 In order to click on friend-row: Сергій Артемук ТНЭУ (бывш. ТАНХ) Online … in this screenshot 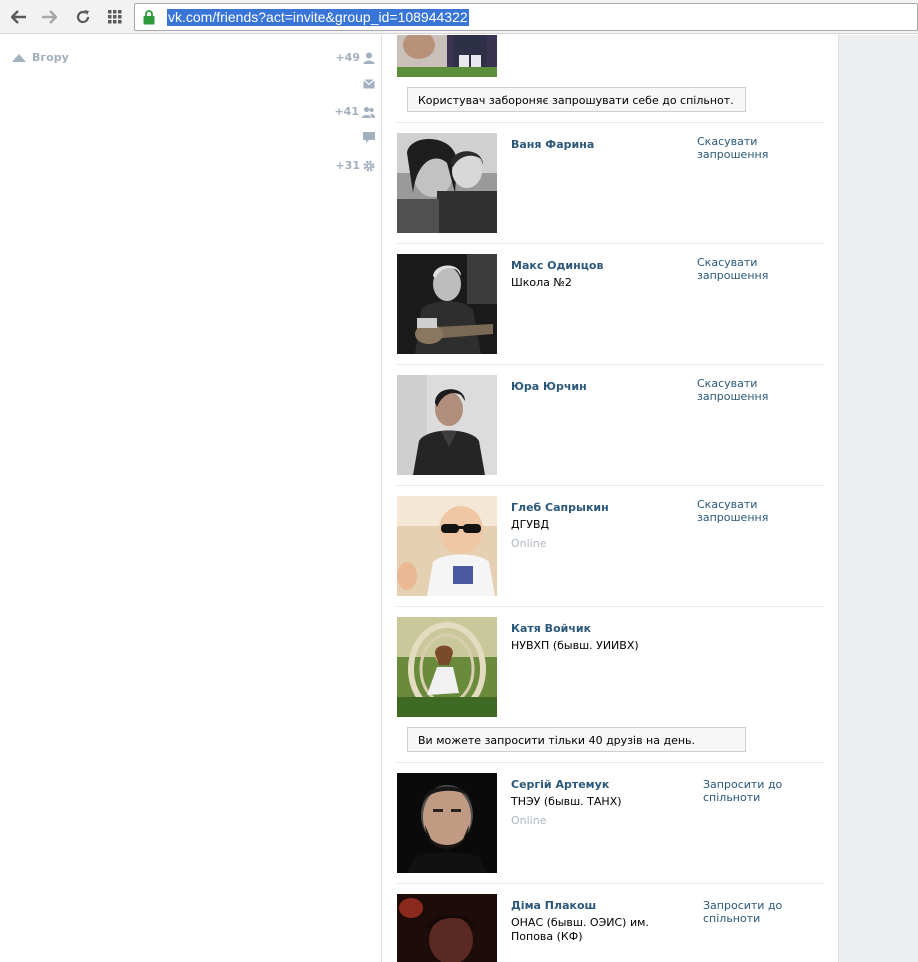, I will do `click(610, 823)`.